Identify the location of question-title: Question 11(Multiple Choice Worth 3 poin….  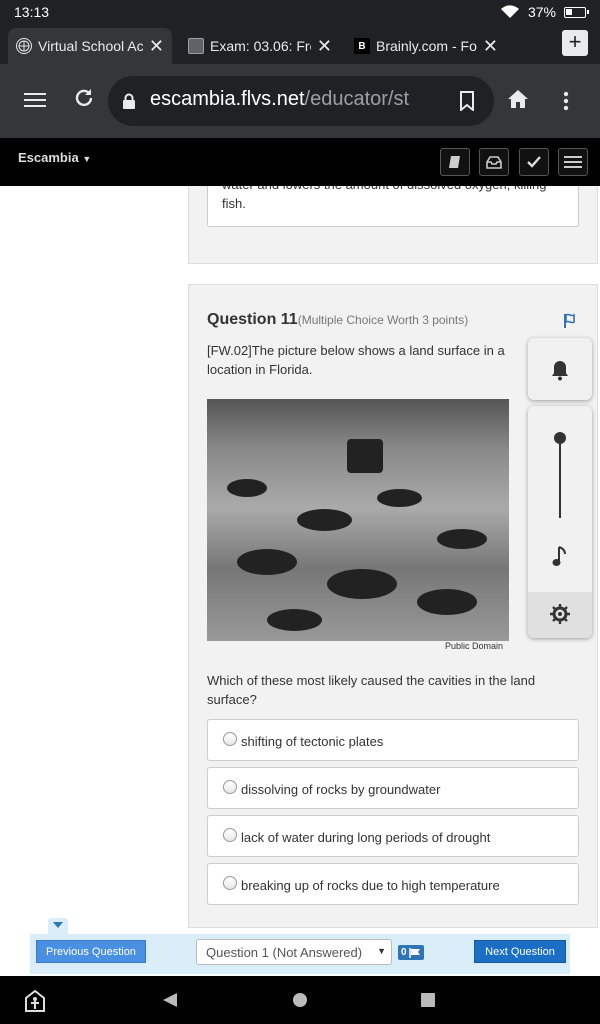
(337, 320).